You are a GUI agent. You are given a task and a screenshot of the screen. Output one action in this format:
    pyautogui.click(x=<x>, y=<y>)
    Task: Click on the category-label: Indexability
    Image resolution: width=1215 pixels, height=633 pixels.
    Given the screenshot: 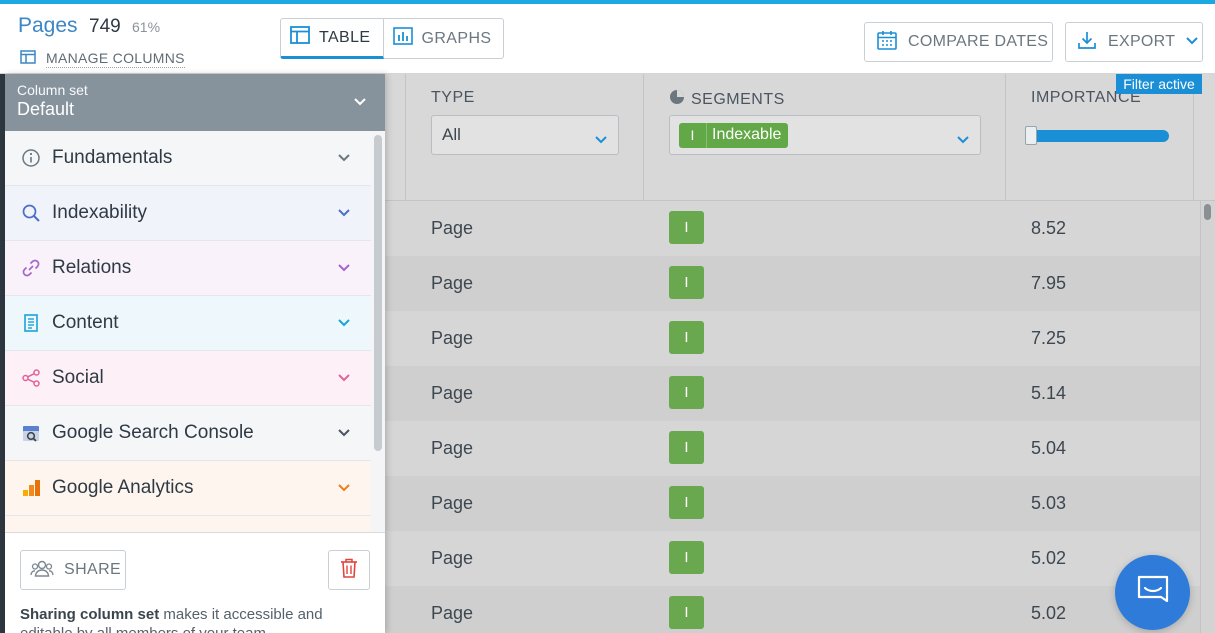 What is the action you would take?
    pyautogui.click(x=100, y=212)
    